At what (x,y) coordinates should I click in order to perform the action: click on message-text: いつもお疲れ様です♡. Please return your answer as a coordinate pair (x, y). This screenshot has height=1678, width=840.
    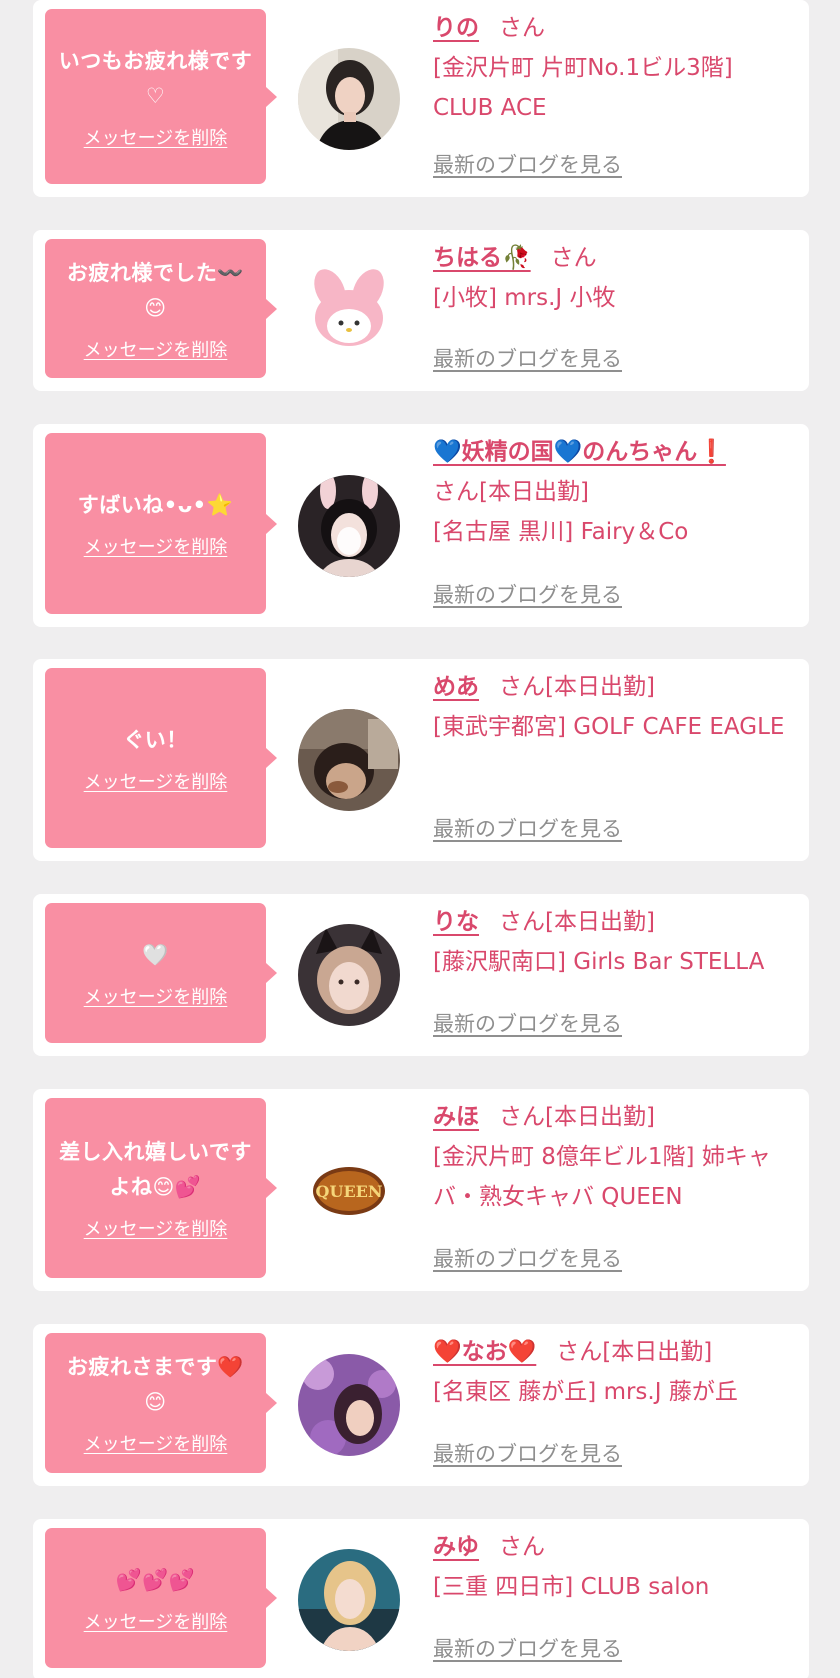
    Looking at the image, I should click on (155, 78).